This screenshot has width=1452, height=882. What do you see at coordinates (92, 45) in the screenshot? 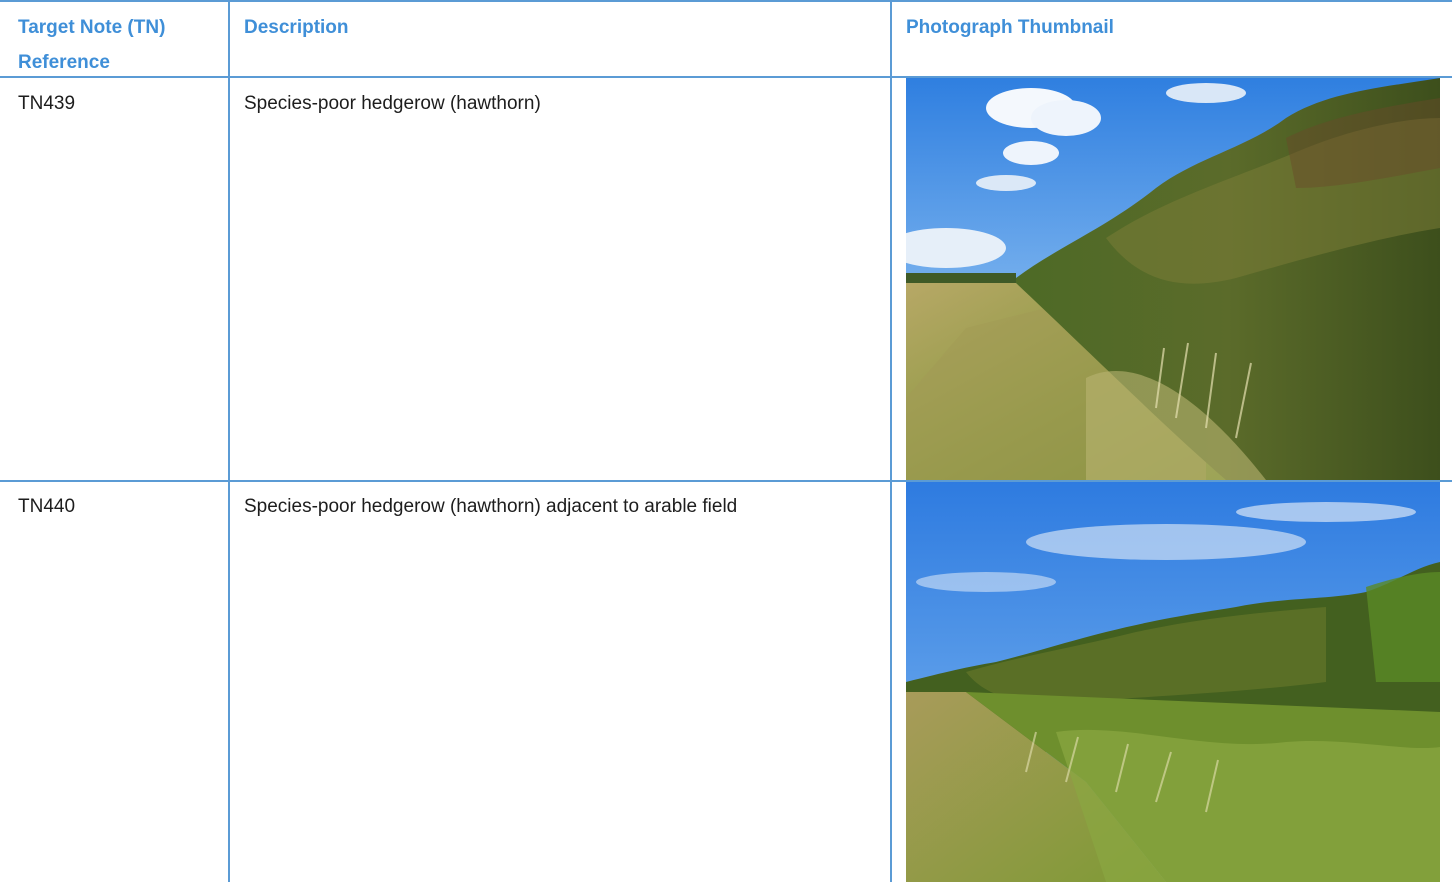
I see `header-reference-label: Target Note (TN) Reference` at bounding box center [92, 45].